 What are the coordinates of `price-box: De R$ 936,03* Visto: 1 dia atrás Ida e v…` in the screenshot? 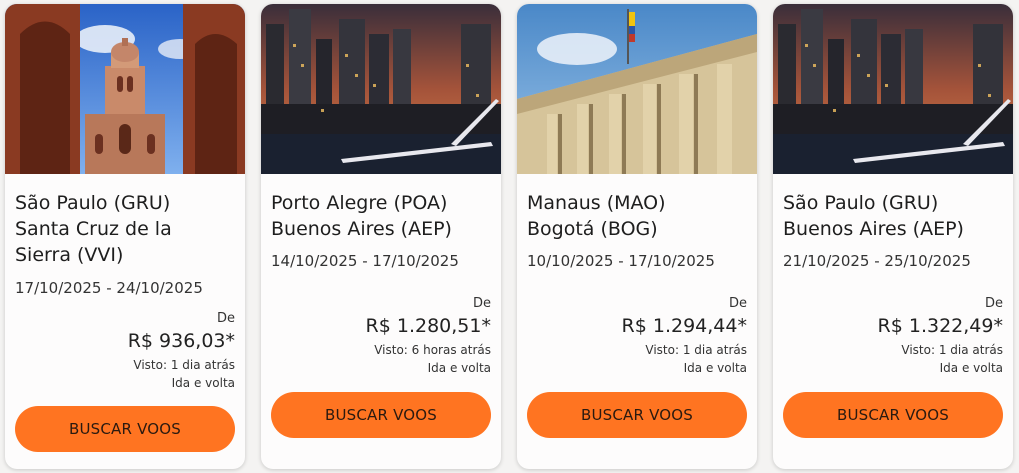 It's located at (181, 350).